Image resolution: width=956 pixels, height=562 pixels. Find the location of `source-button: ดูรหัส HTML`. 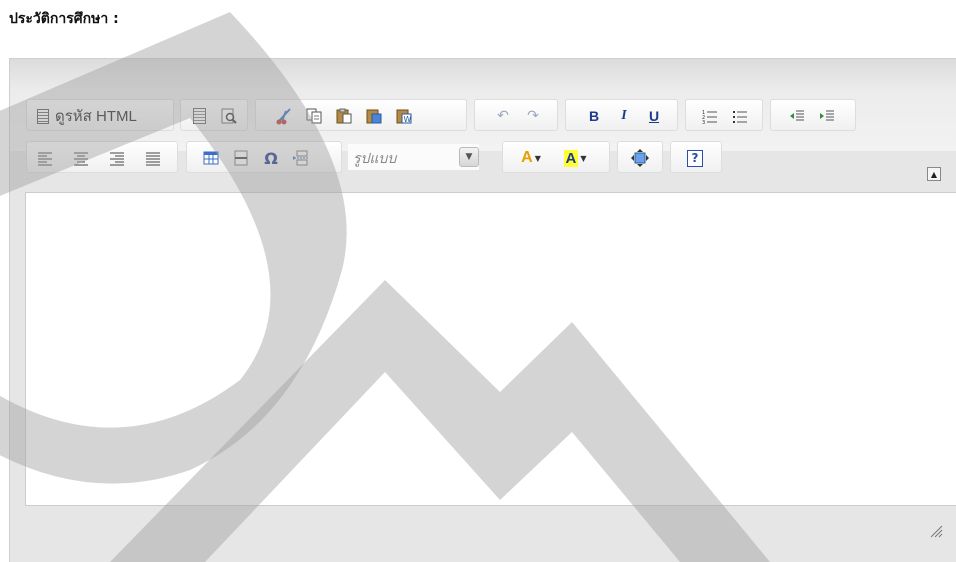

source-button: ดูรหัส HTML is located at coordinates (87, 116).